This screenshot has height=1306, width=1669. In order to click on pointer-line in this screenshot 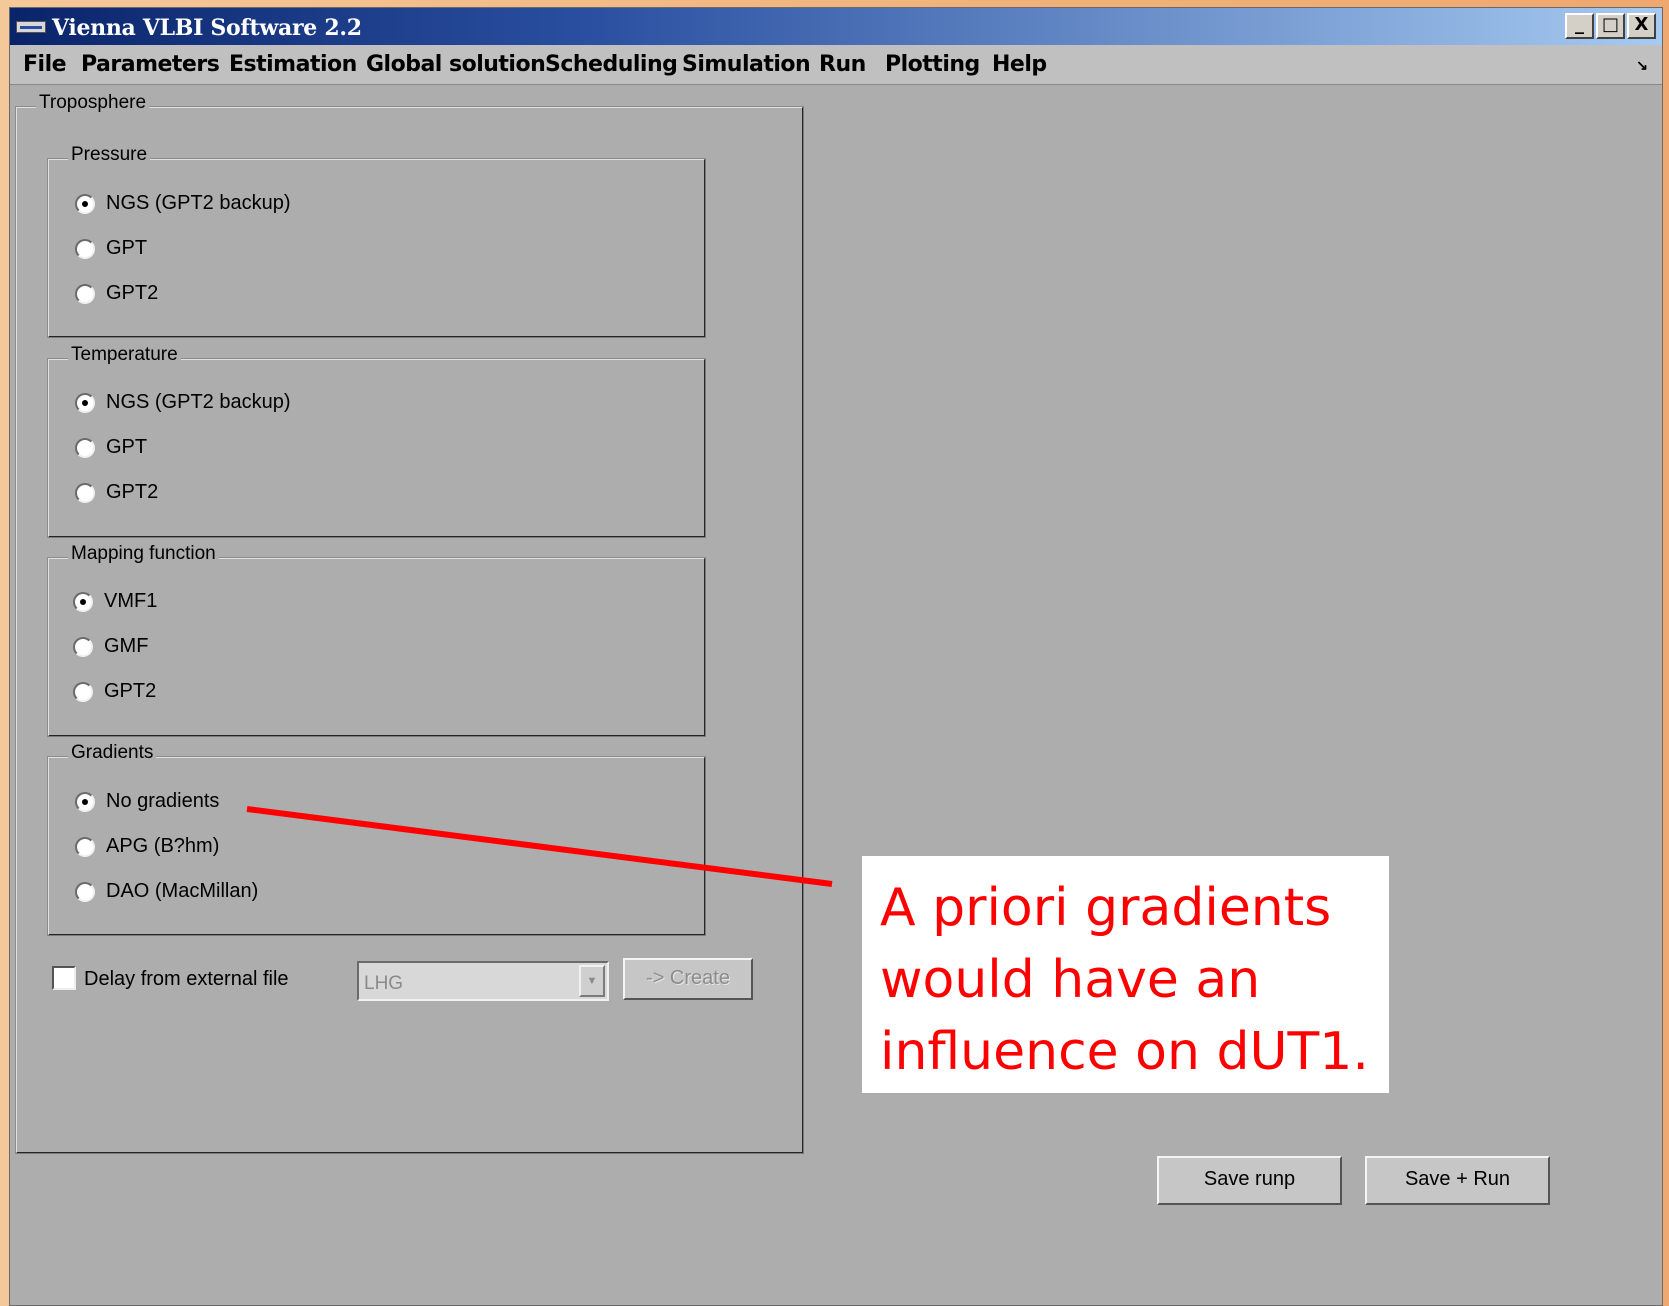, I will do `click(539, 846)`.